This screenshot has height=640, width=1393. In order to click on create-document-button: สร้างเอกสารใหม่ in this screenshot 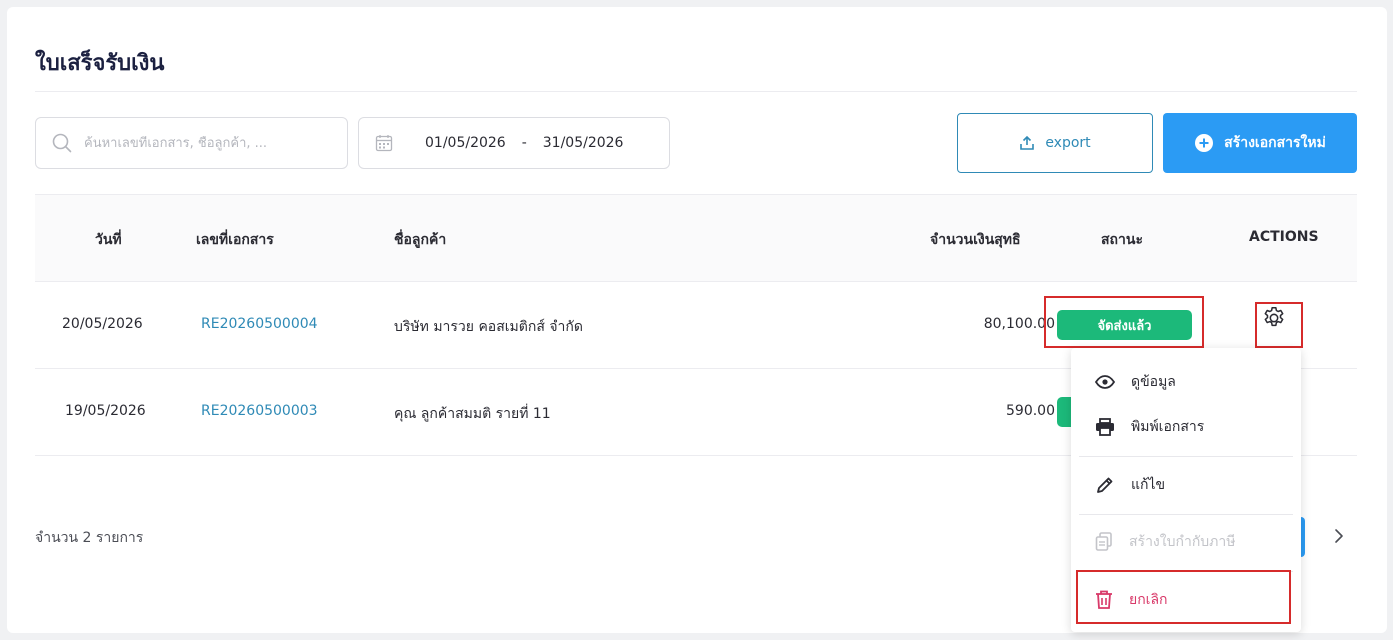, I will do `click(1260, 143)`.